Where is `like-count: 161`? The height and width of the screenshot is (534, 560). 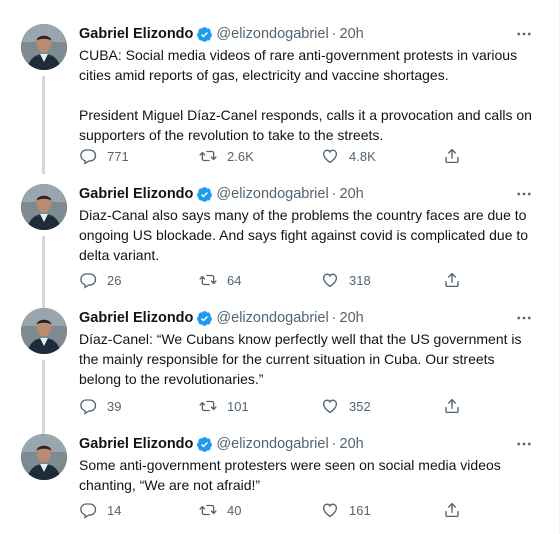 like-count: 161 is located at coordinates (360, 510).